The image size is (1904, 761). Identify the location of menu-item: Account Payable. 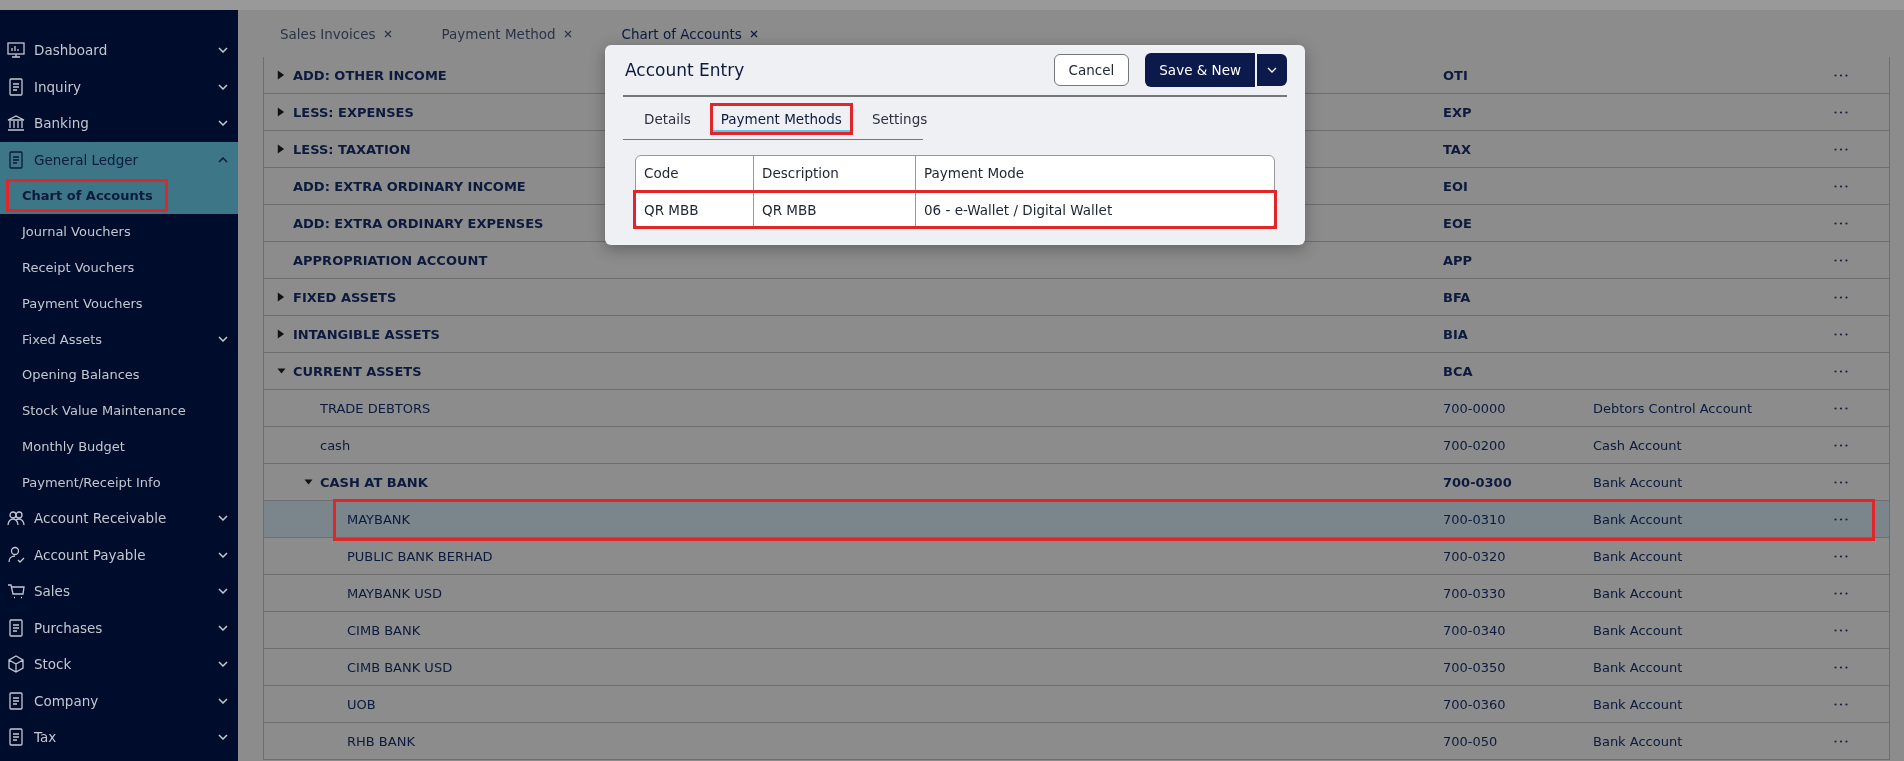
(119, 555).